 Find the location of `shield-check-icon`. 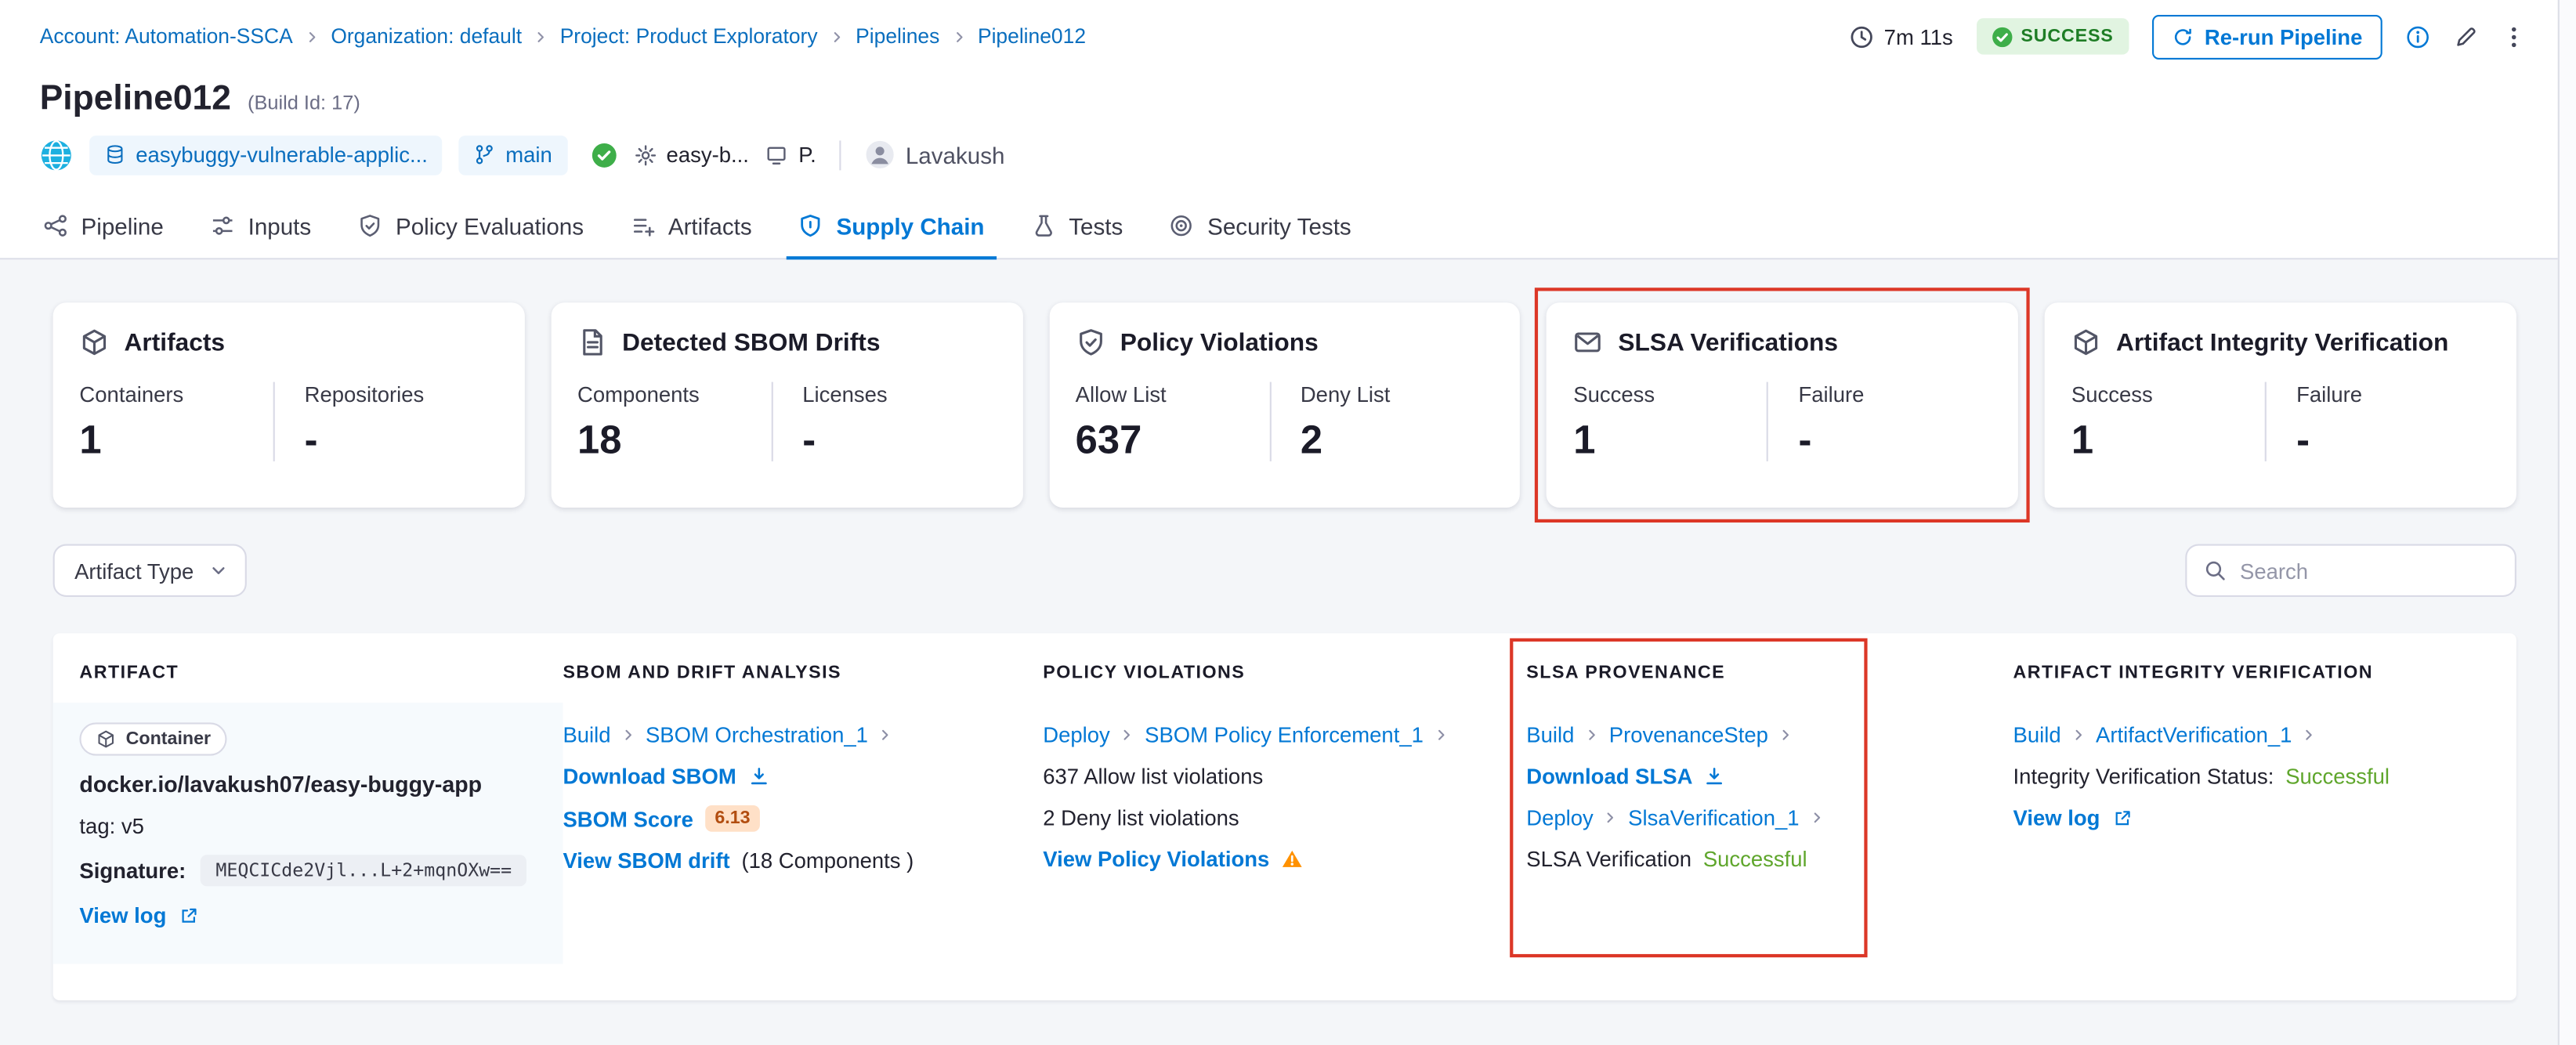

shield-check-icon is located at coordinates (1091, 342).